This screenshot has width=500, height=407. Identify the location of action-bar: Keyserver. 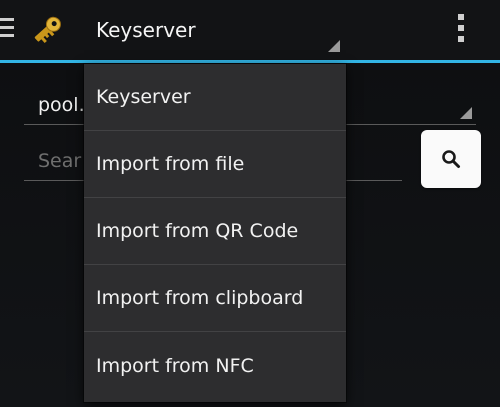
(250, 30).